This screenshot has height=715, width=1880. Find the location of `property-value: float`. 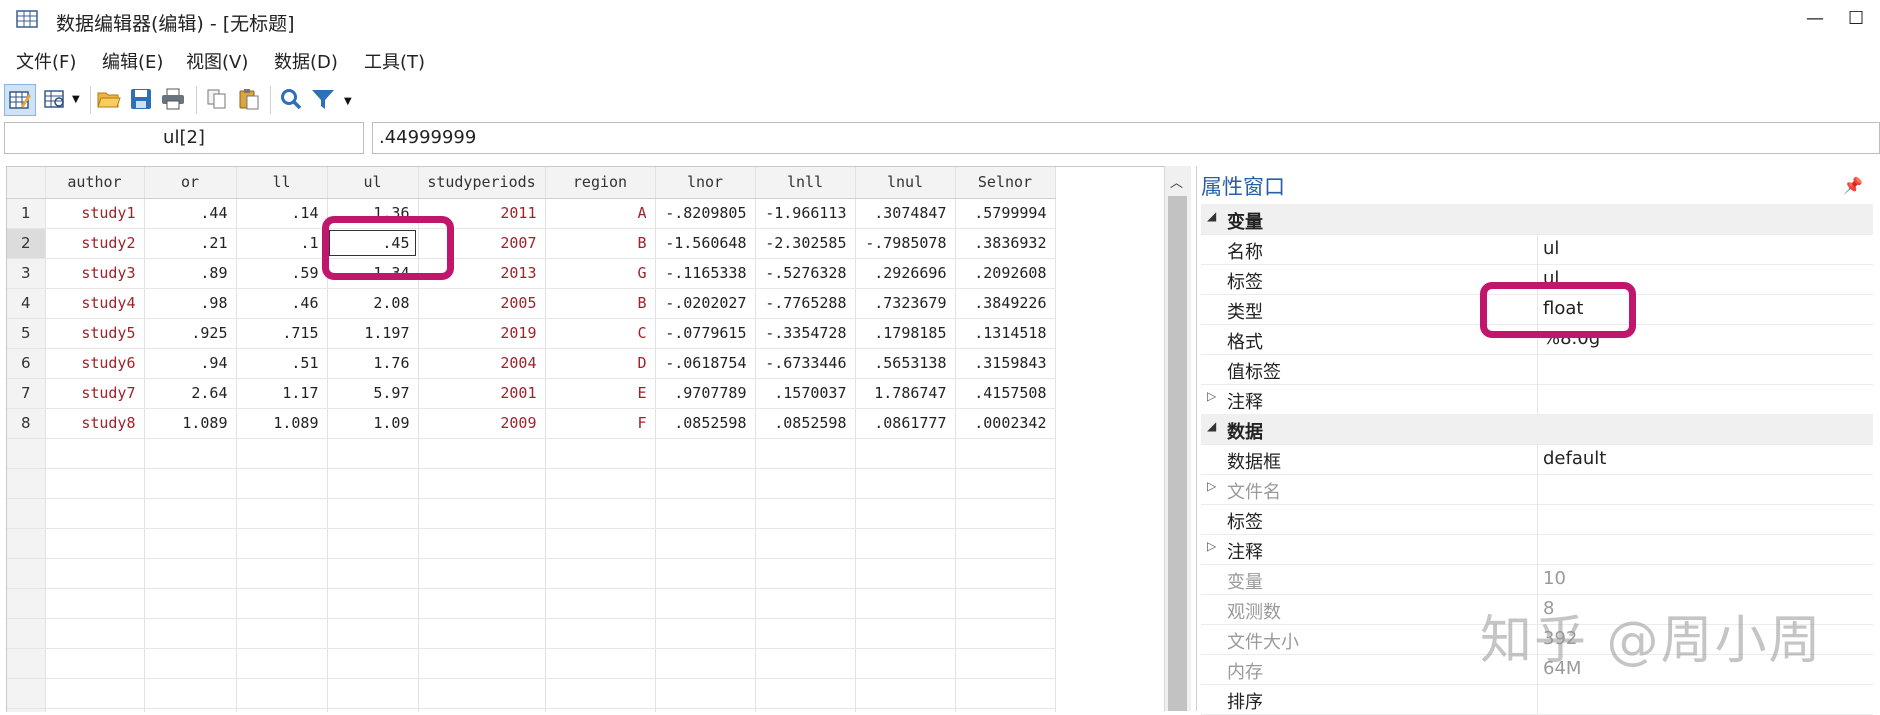

property-value: float is located at coordinates (1563, 308).